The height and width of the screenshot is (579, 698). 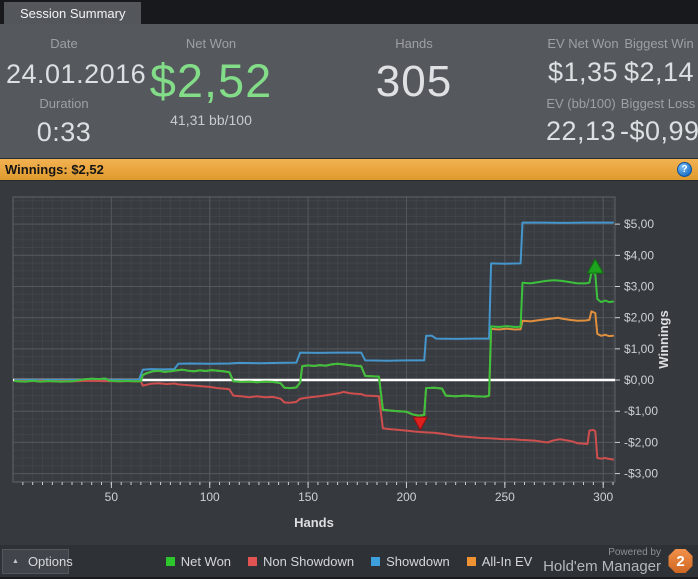 I want to click on svg-text: Winnings, so click(x=663, y=339).